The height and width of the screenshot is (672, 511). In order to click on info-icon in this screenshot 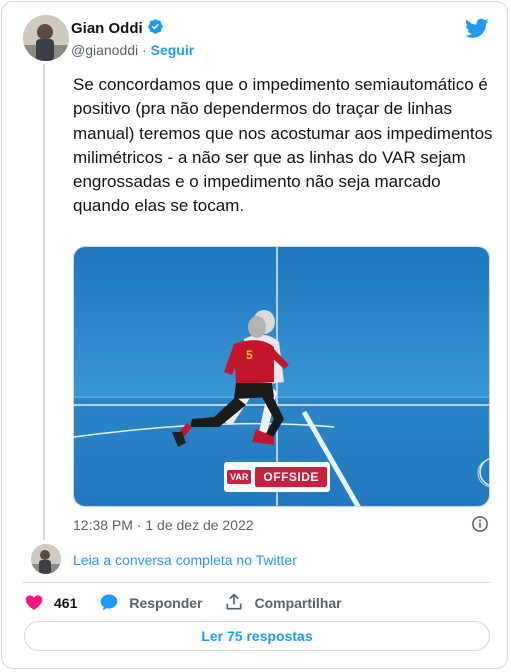, I will do `click(480, 526)`.